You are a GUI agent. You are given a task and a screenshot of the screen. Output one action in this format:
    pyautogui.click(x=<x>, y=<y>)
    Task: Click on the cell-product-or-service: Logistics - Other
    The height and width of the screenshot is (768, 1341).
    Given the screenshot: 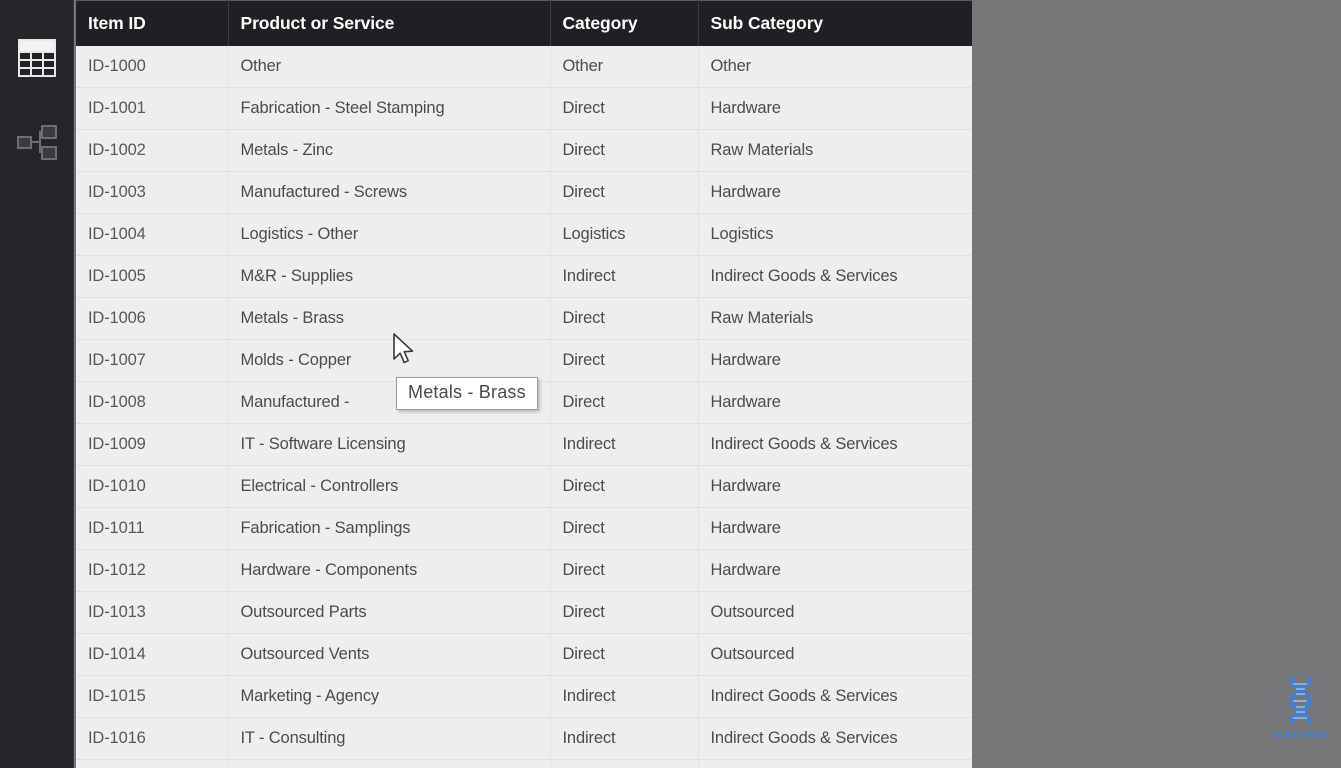 What is the action you would take?
    pyautogui.click(x=389, y=234)
    